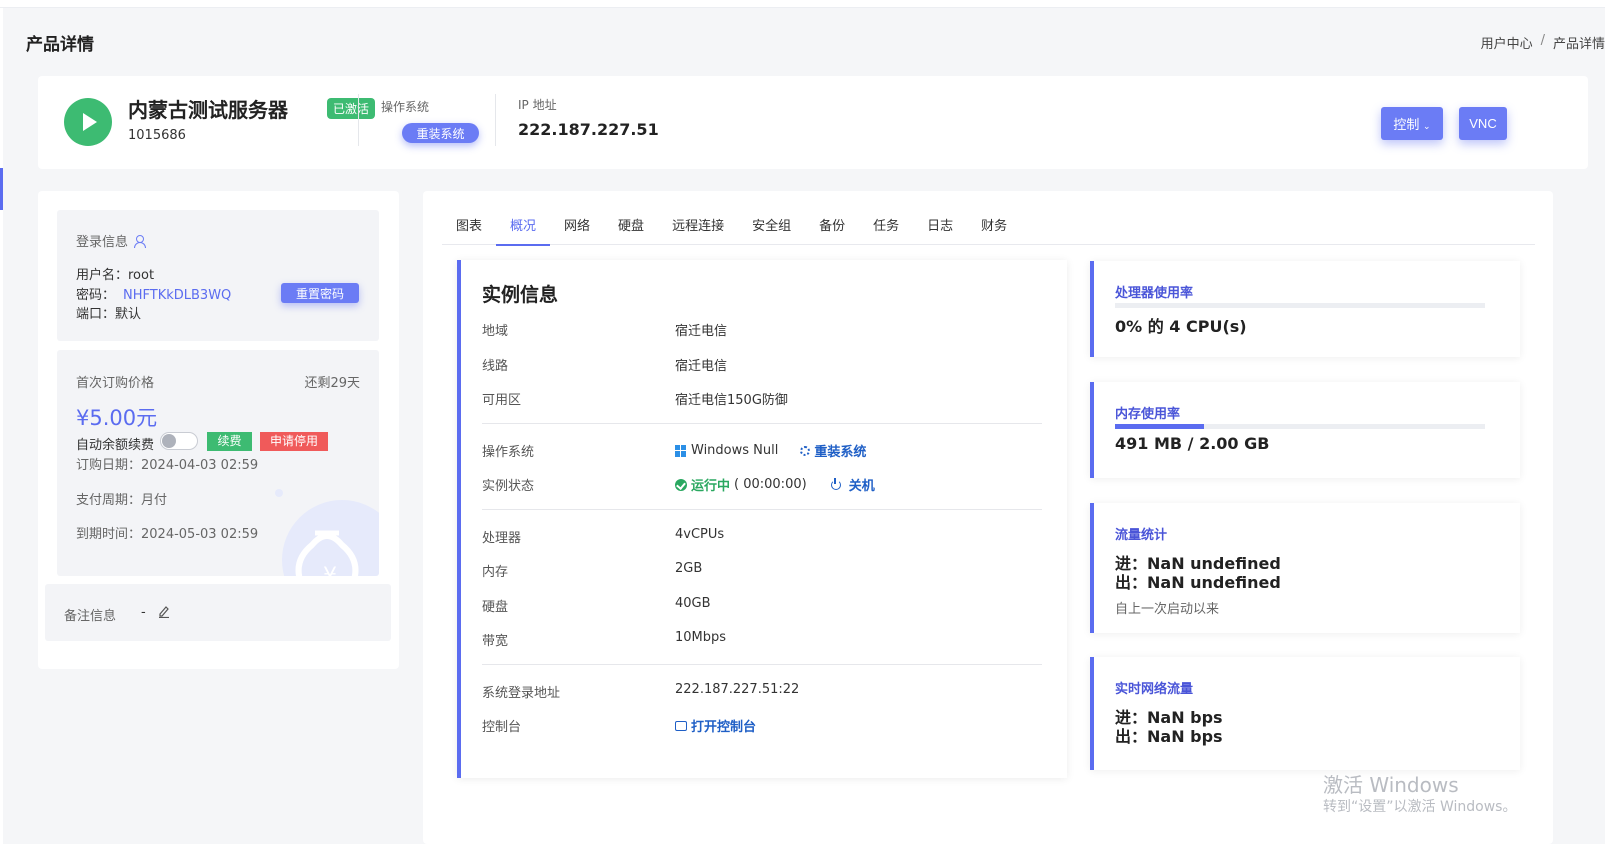  Describe the element at coordinates (631, 228) in the screenshot. I see `tab-disk: 硬盘` at that location.